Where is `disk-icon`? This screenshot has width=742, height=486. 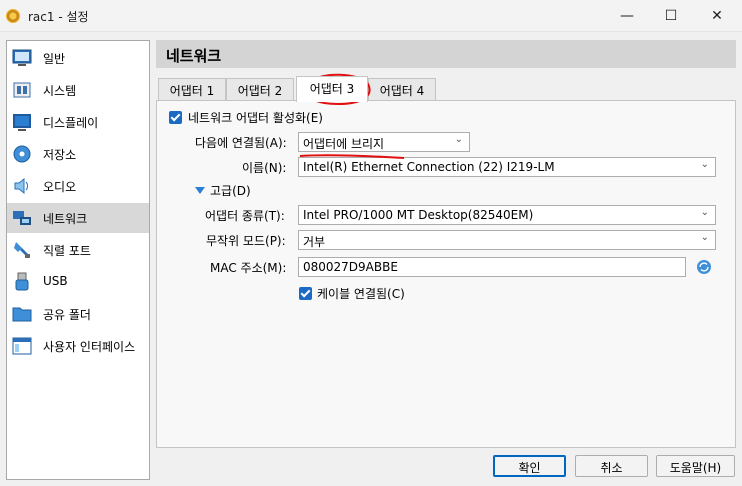 disk-icon is located at coordinates (22, 154).